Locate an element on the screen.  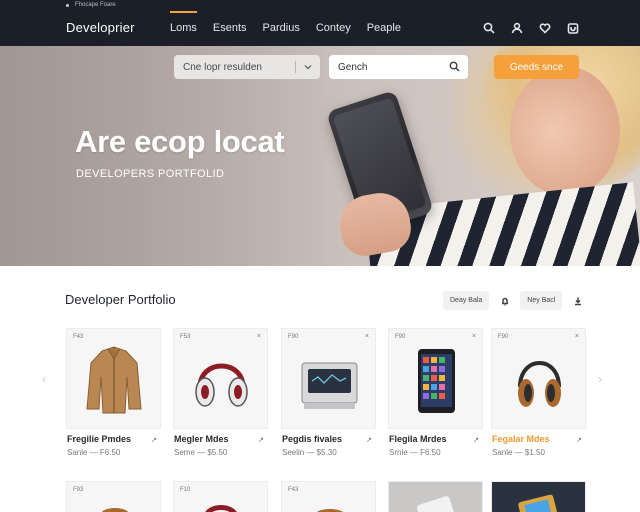
printer-icon is located at coordinates (329, 385).